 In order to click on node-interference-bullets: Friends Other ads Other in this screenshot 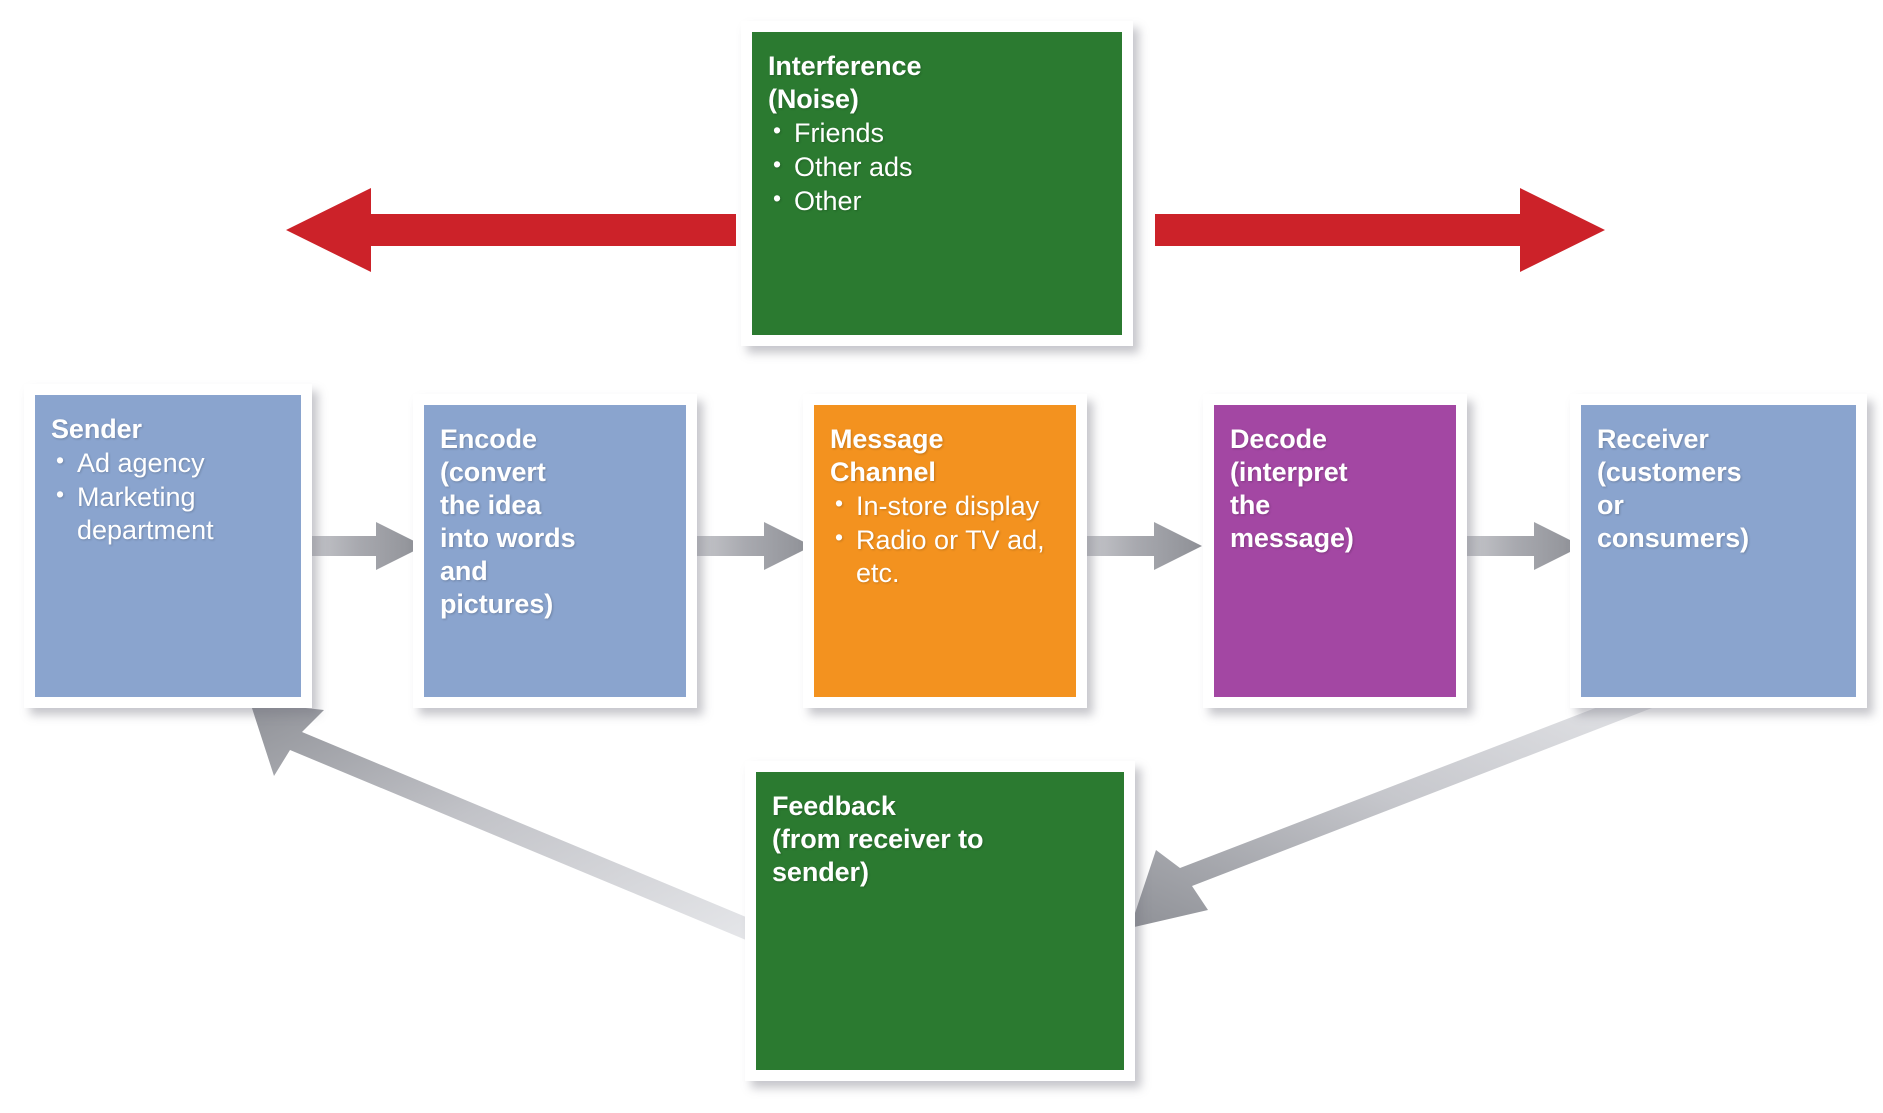, I will do `click(937, 167)`.